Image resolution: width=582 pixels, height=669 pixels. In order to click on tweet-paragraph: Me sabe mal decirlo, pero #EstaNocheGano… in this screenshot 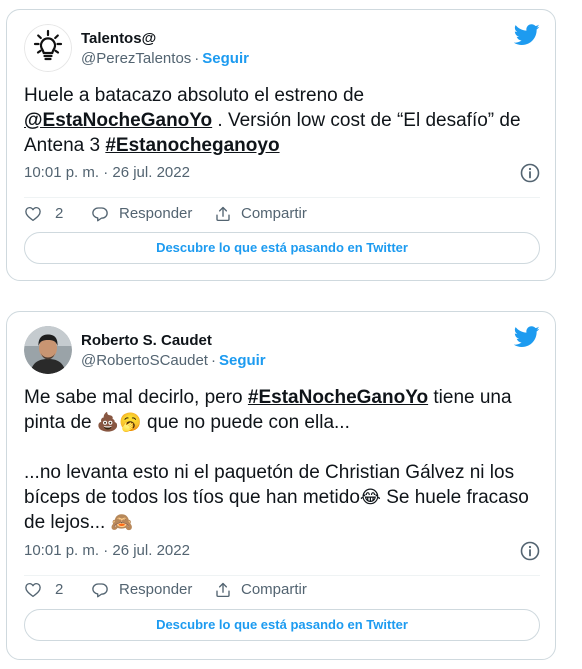, I will do `click(284, 410)`.